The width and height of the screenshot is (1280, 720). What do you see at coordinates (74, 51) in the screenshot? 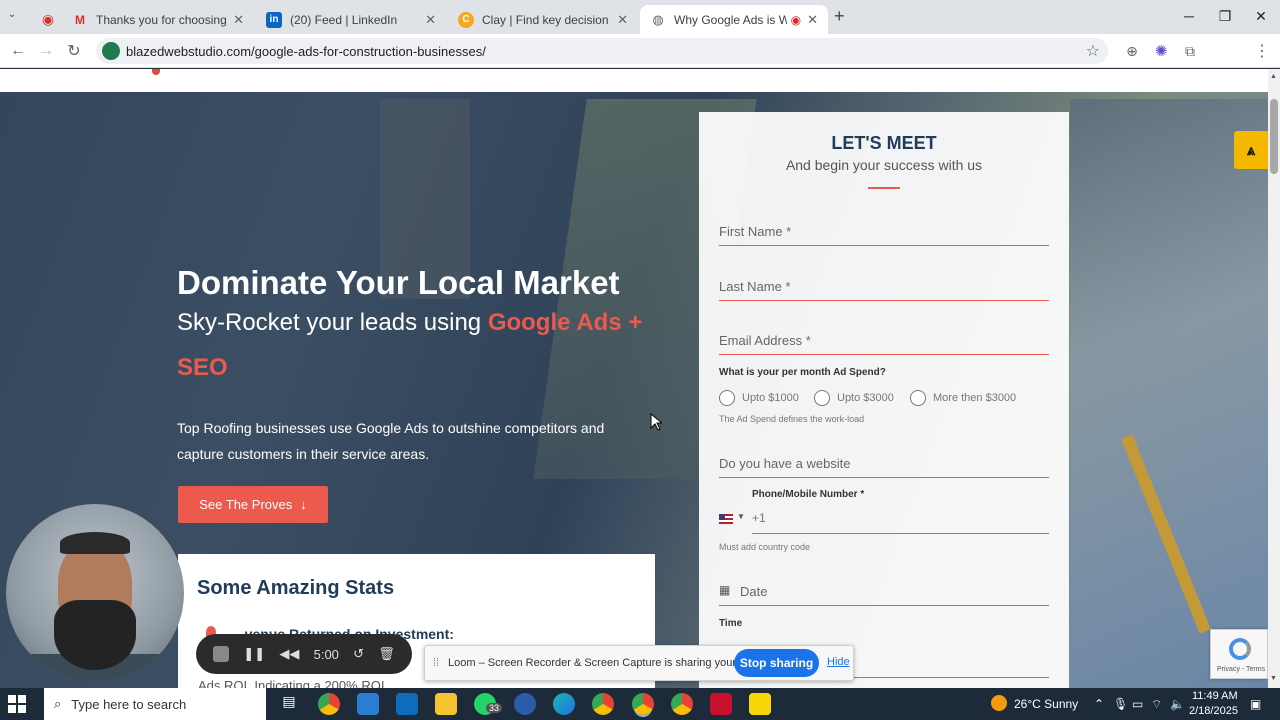
I see `reload-icon: ↻` at bounding box center [74, 51].